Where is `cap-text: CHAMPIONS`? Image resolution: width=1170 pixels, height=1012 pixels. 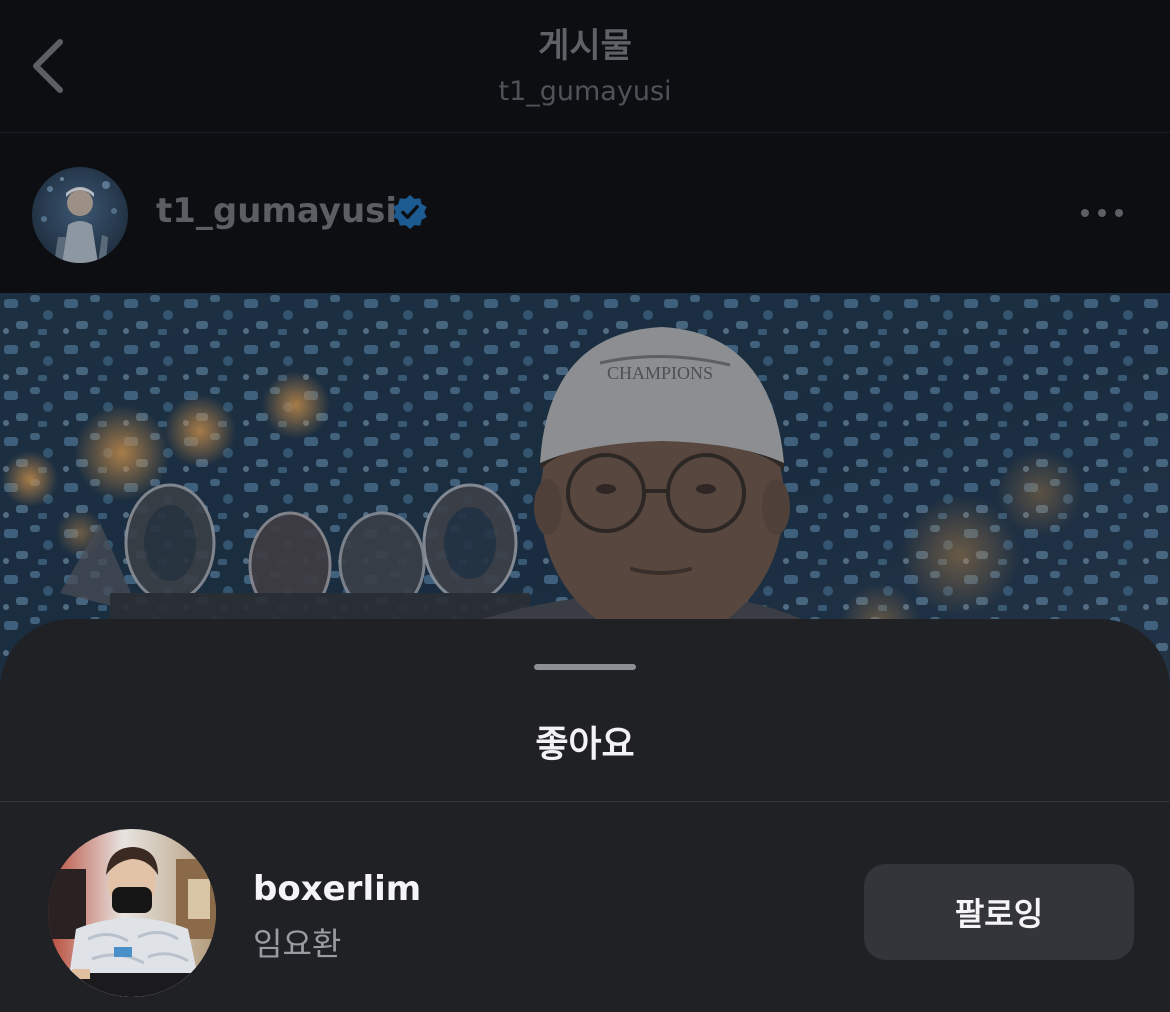
cap-text: CHAMPIONS is located at coordinates (660, 373).